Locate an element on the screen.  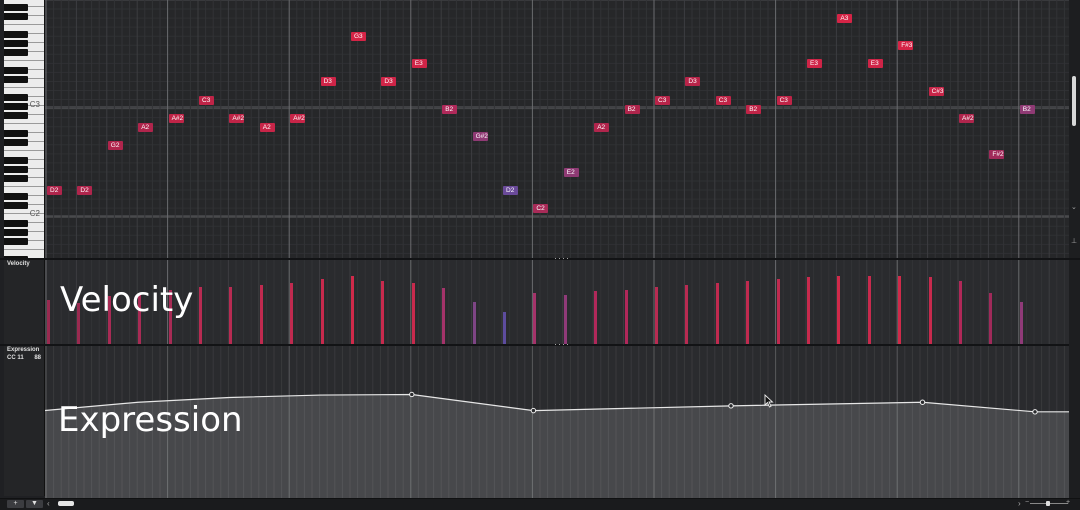
midi-note: G#2 is located at coordinates (480, 136).